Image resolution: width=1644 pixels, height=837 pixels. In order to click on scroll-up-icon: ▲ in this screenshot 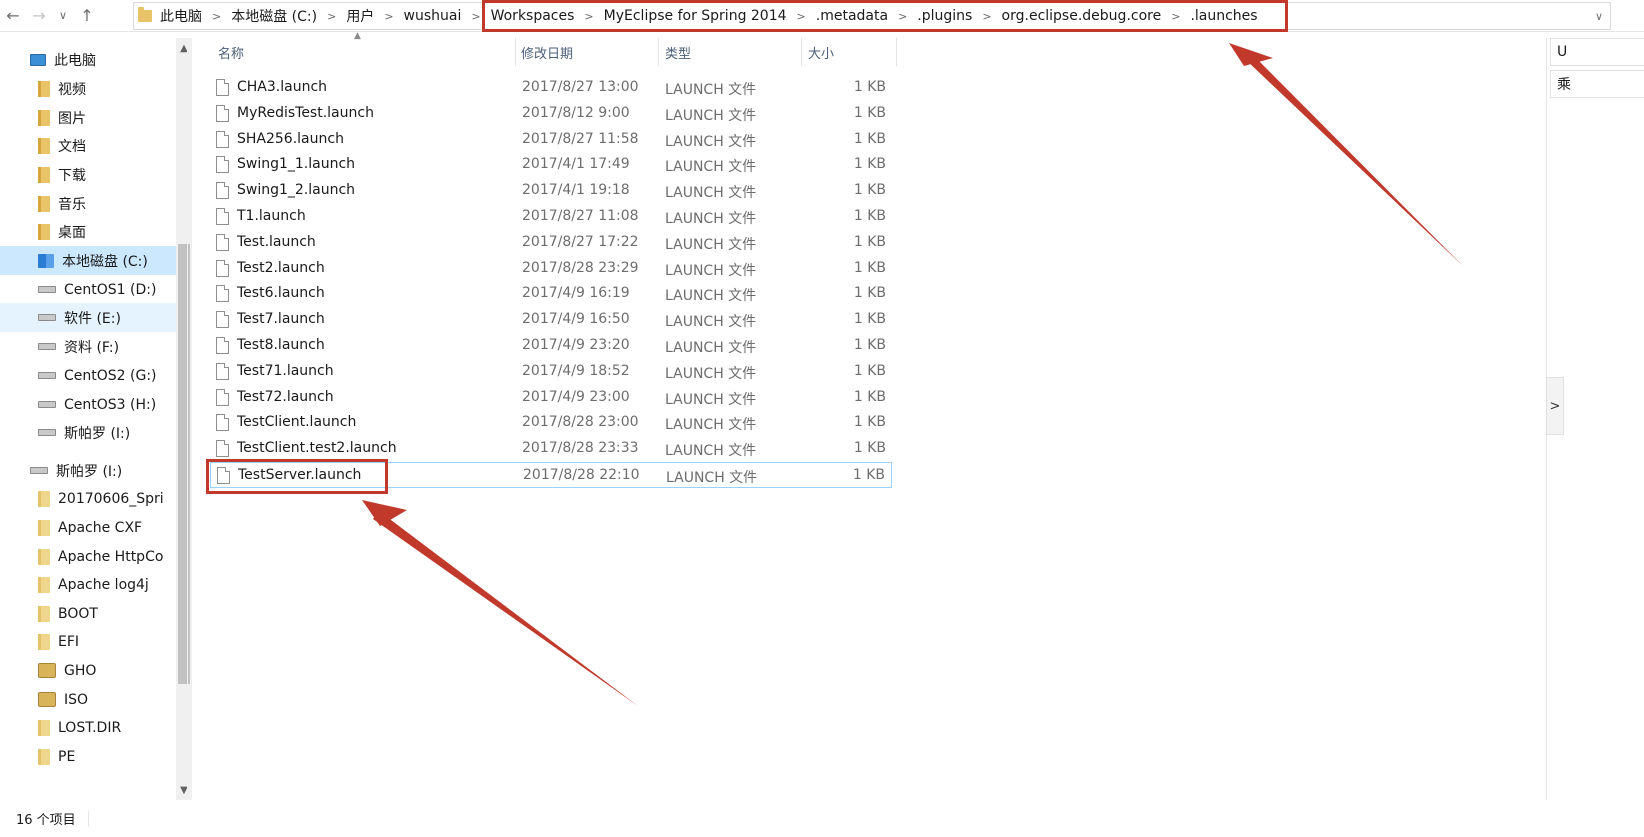, I will do `click(184, 48)`.